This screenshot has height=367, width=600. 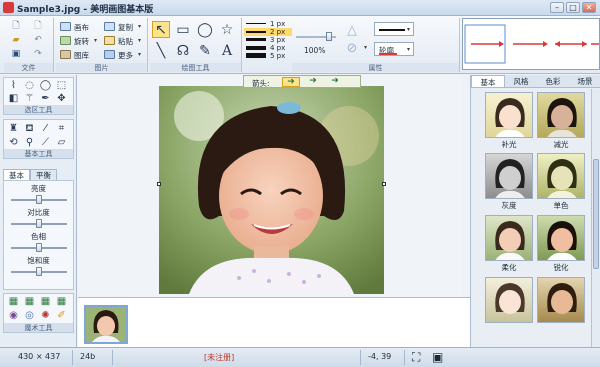 What do you see at coordinates (488, 81) in the screenshot?
I see `tab-basic-effects: 基本` at bounding box center [488, 81].